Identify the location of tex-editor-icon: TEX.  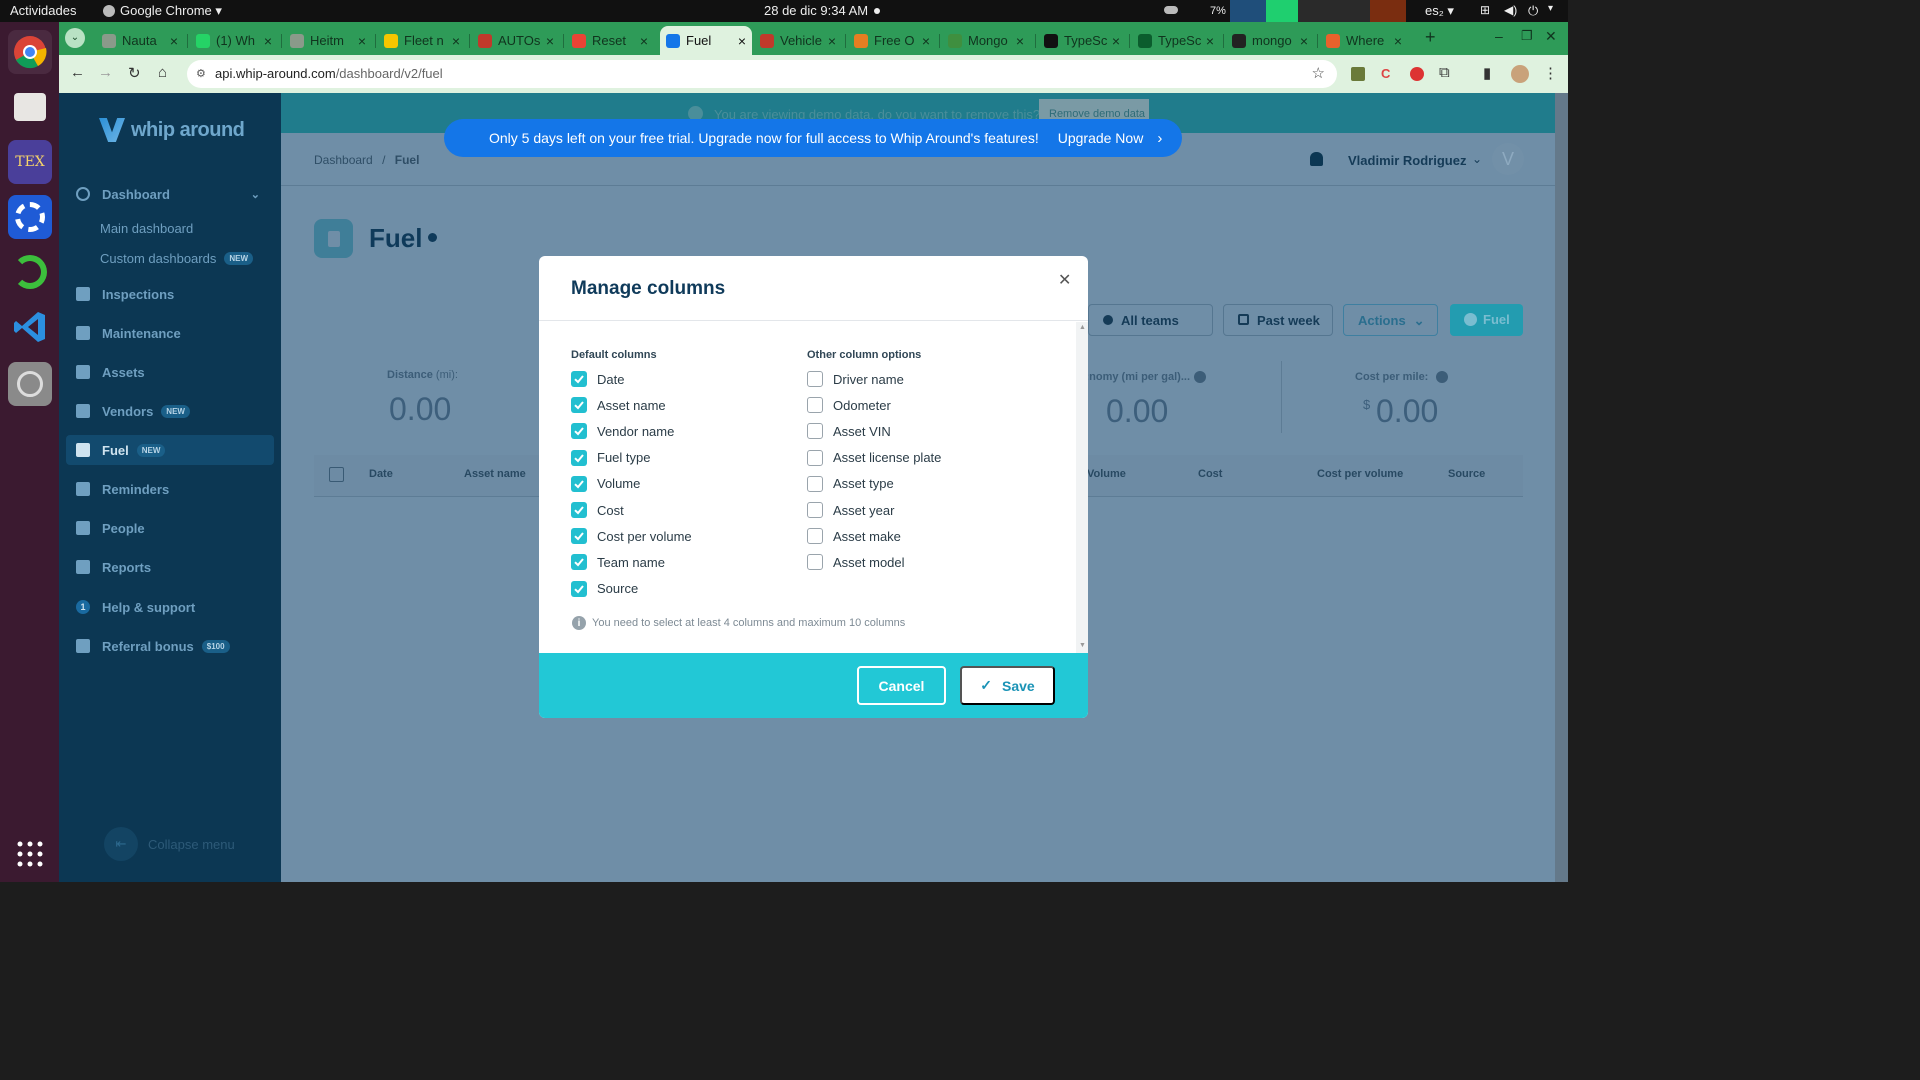
(30, 162).